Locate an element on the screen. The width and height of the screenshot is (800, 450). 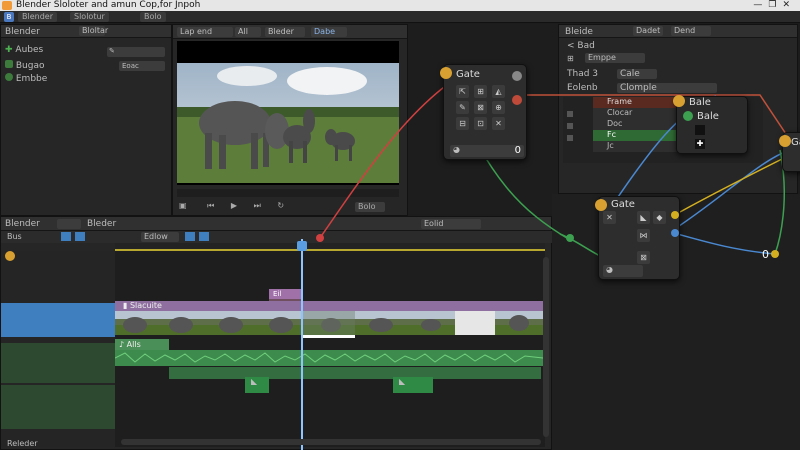
gate-node-2: Gate ✕ ◣ ◆ ⋈ ⊠ ◕ is located at coordinates (637, 238).